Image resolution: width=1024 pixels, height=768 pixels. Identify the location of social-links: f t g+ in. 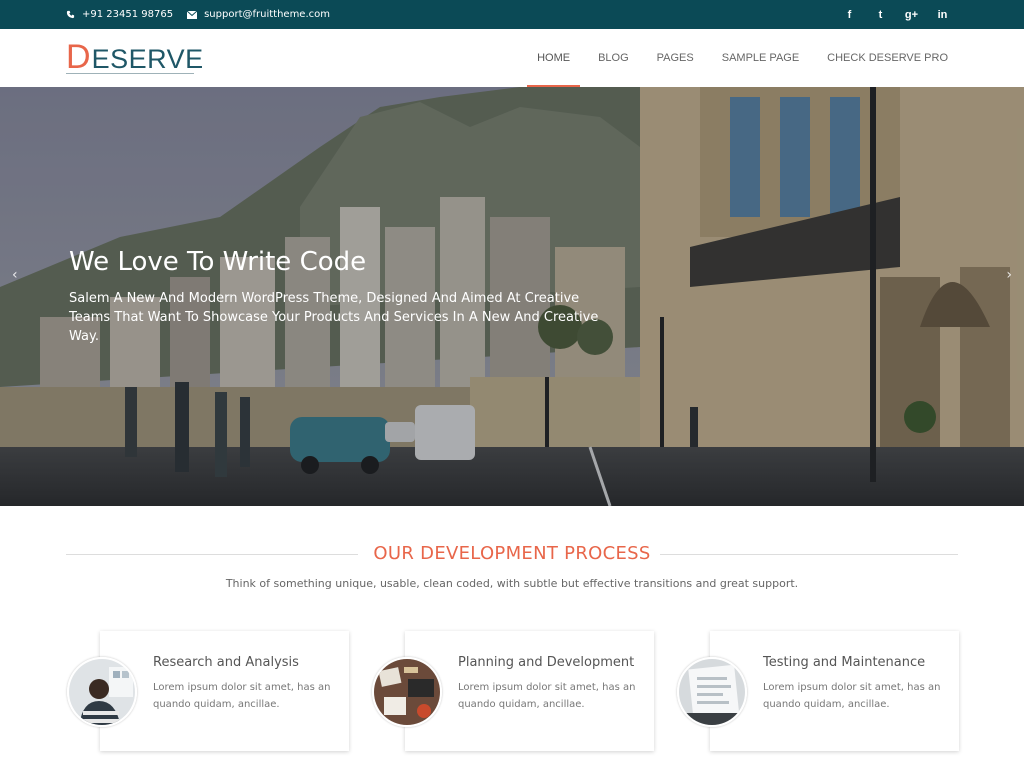
(896, 14).